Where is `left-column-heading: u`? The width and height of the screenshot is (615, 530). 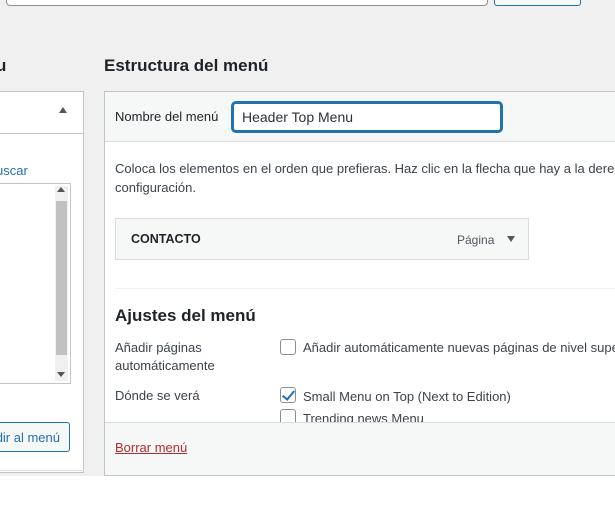 left-column-heading: u is located at coordinates (3, 65).